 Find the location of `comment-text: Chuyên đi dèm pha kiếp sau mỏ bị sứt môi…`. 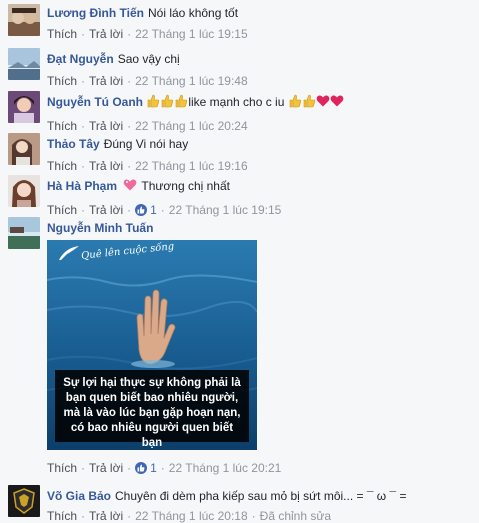

comment-text: Chuyên đi dèm pha kiếp sau mỏ bị sứt môi… is located at coordinates (261, 496).